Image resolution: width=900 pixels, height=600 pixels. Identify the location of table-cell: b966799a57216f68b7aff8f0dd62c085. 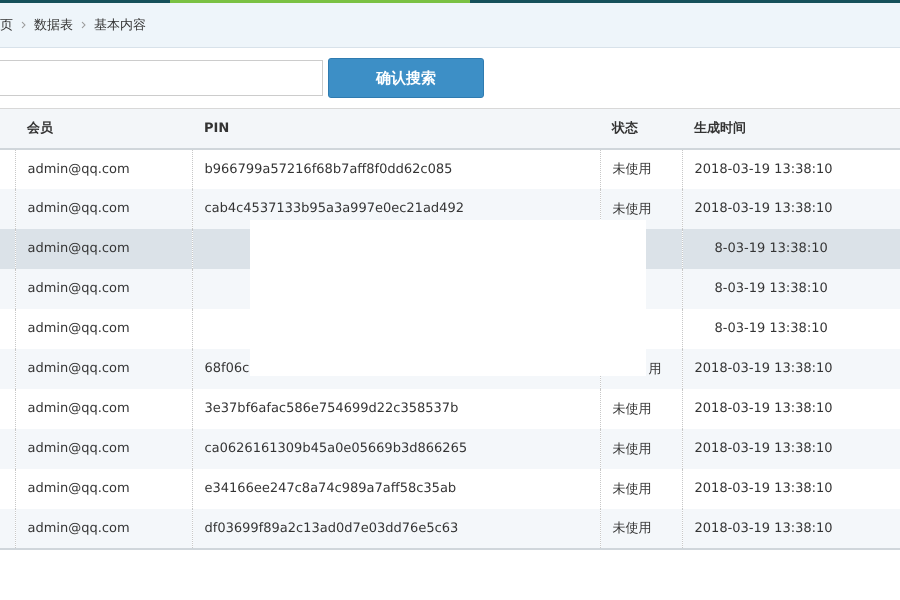
(328, 169).